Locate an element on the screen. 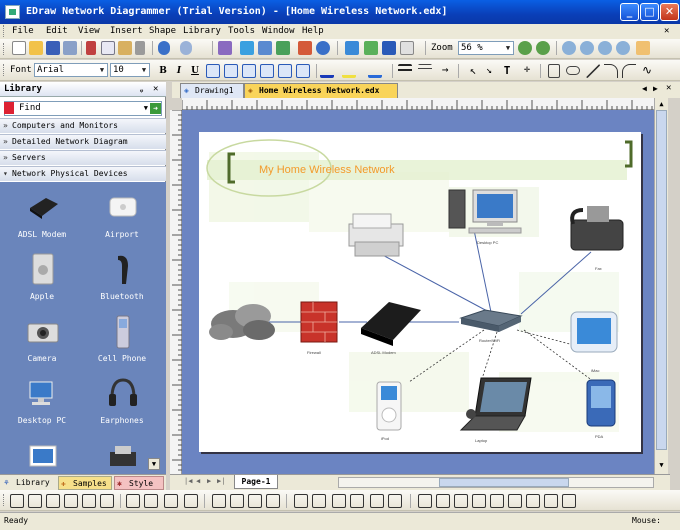 The image size is (680, 530). align-top-icon is located at coordinates (285, 71).